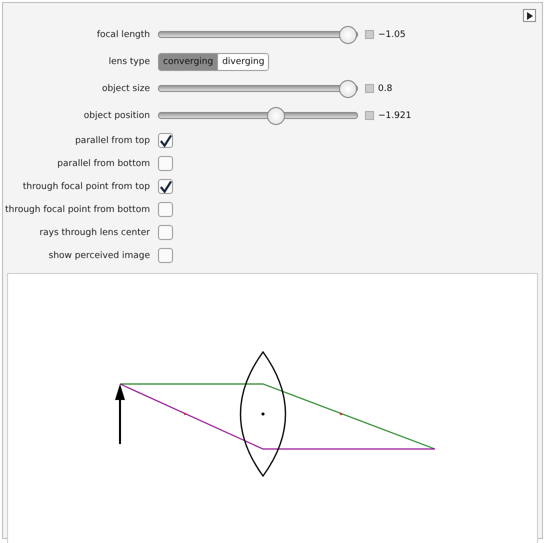 The height and width of the screenshot is (543, 547). I want to click on disclosure-button, so click(529, 15).